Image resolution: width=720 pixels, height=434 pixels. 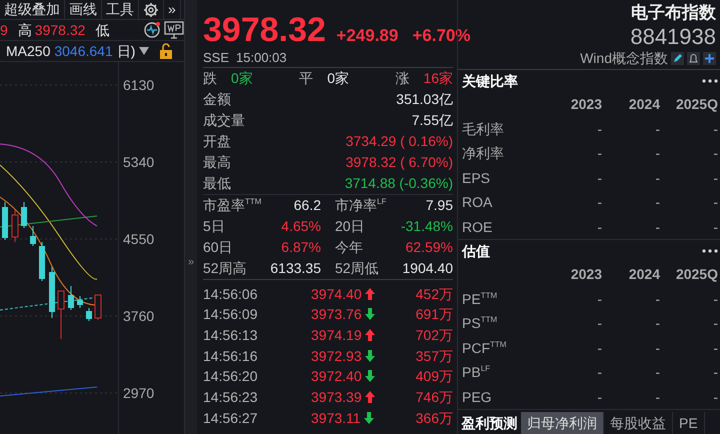 What do you see at coordinates (426, 226) in the screenshot?
I see `metric-value: -31.48%` at bounding box center [426, 226].